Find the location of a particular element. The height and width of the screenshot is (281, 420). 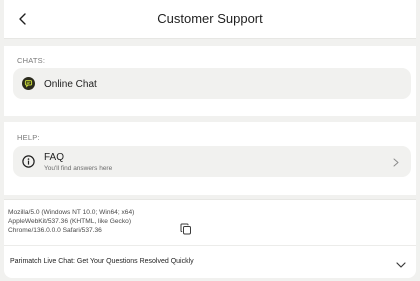

user-agent-line: AppleWebKit/537.36 (KHTML, like Gecko) is located at coordinates (70, 221).